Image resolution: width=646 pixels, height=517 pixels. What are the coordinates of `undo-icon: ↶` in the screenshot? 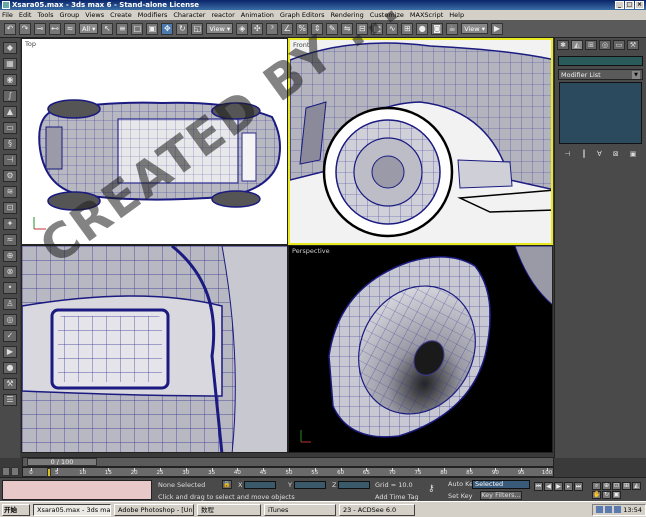 It's located at (10, 28).